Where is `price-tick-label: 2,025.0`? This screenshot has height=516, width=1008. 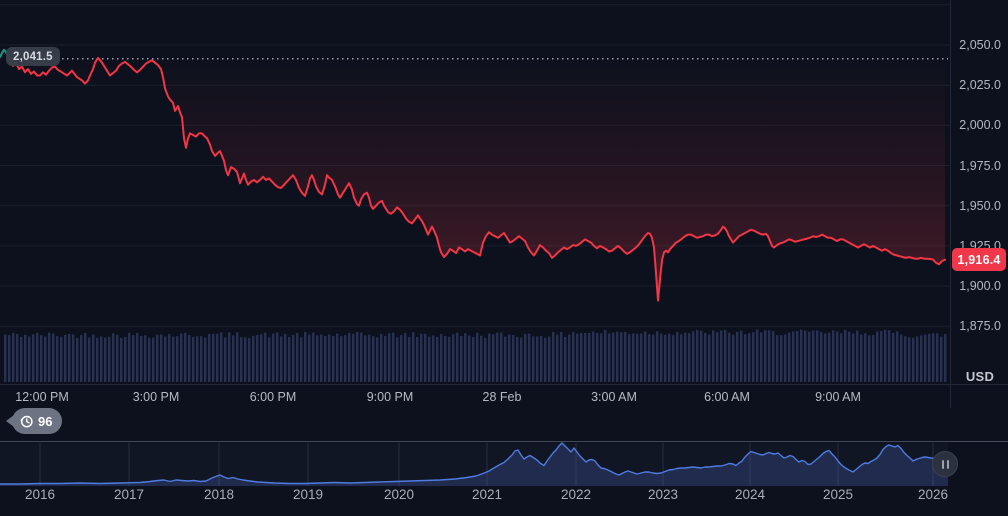
price-tick-label: 2,025.0 is located at coordinates (980, 85).